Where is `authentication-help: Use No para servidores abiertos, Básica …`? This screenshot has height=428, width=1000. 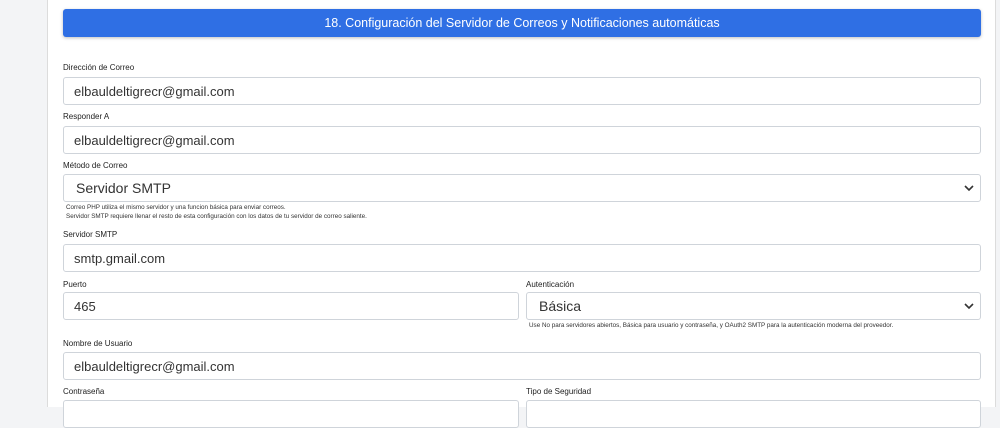
authentication-help: Use No para servidores abiertos, Básica … is located at coordinates (711, 325).